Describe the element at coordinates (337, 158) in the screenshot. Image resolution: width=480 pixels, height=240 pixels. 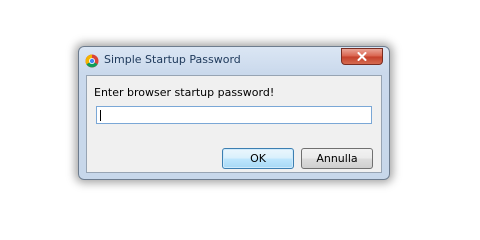
I see `cancel-button: Annulla` at that location.